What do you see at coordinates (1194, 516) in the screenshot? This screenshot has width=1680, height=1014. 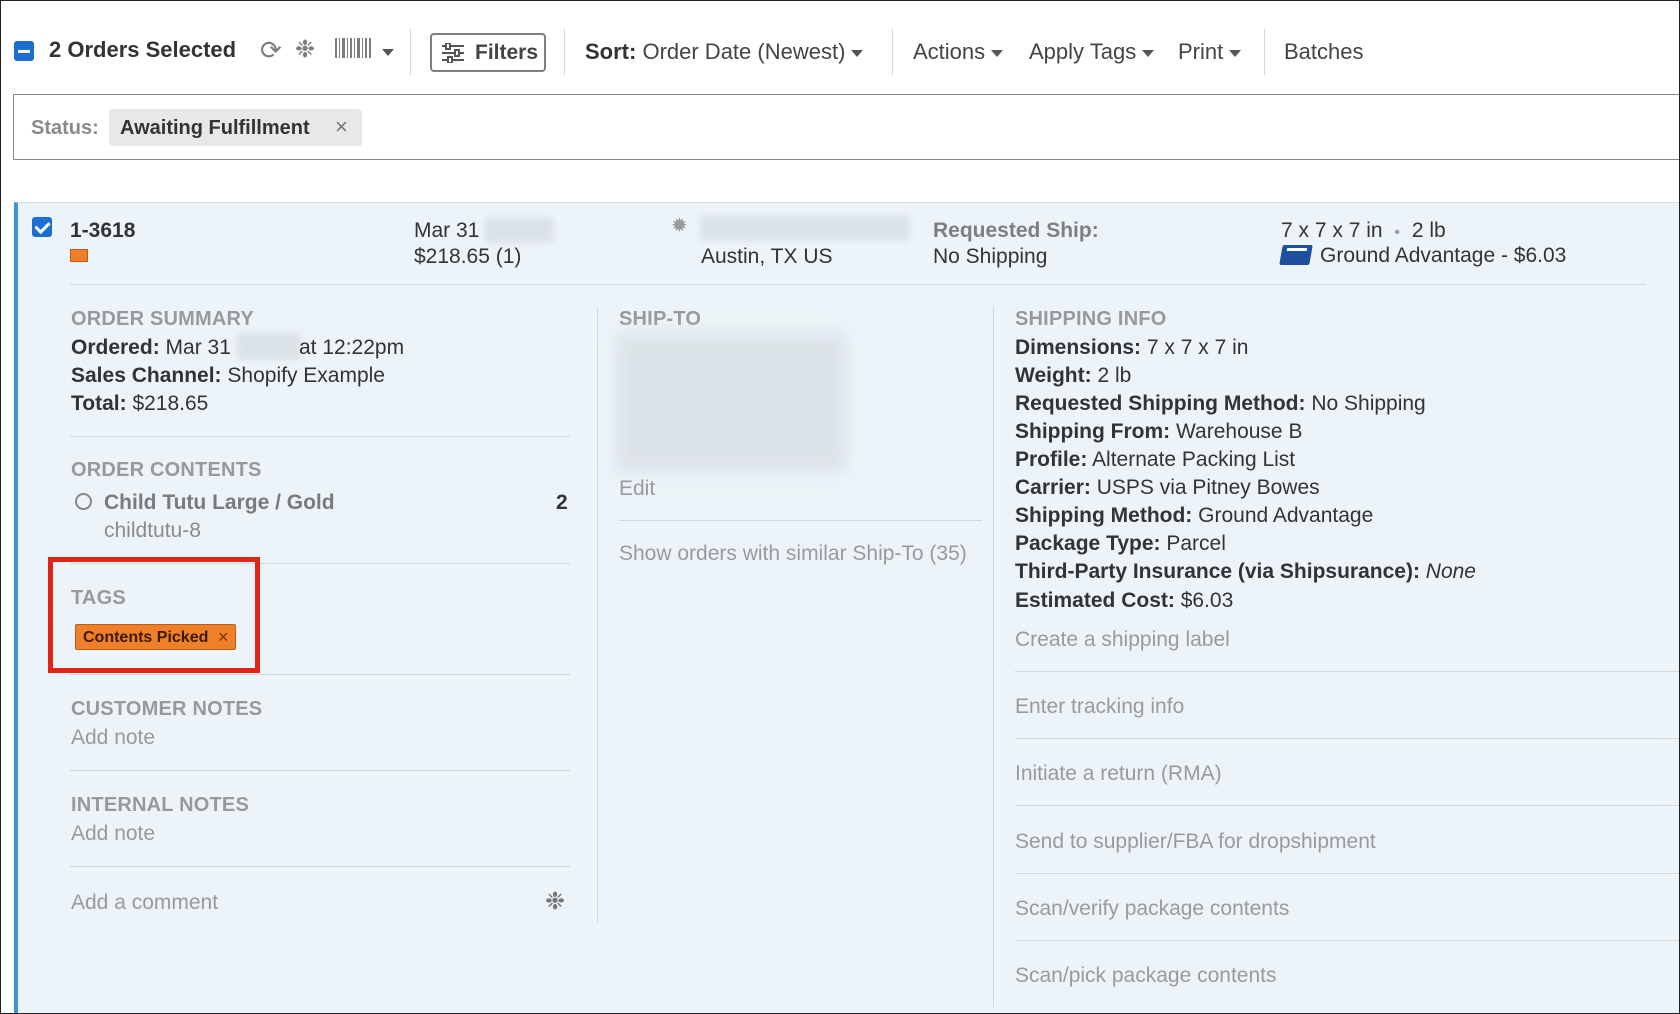 I see `shipping-method-row: Shipping Method: Ground Advantage` at bounding box center [1194, 516].